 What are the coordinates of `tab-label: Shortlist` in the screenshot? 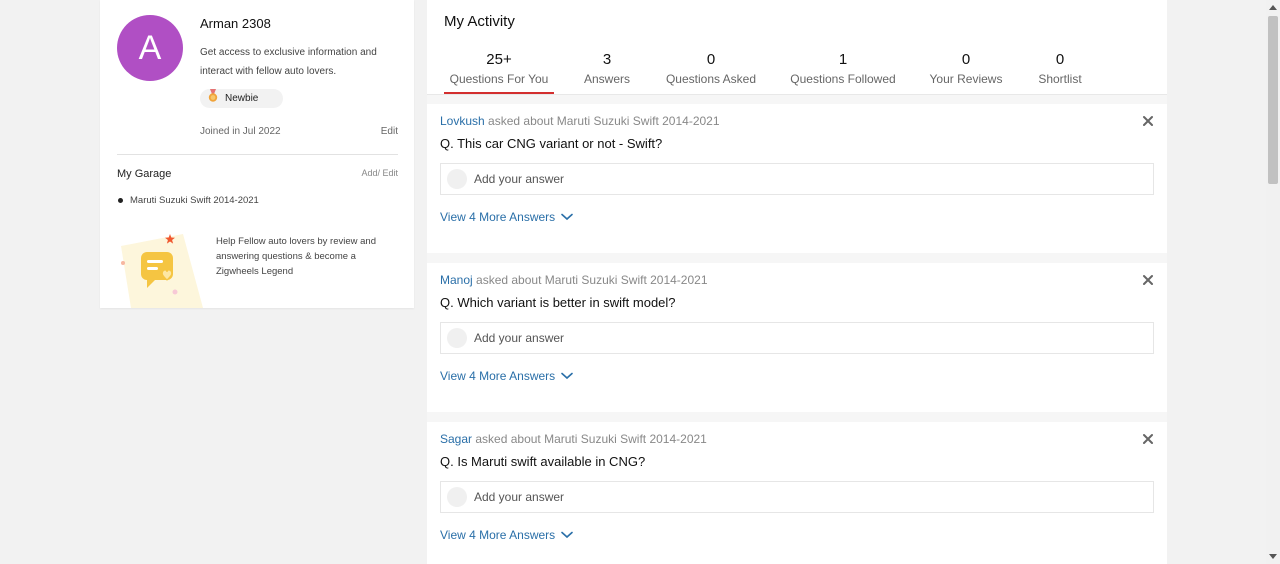 It's located at (1060, 79).